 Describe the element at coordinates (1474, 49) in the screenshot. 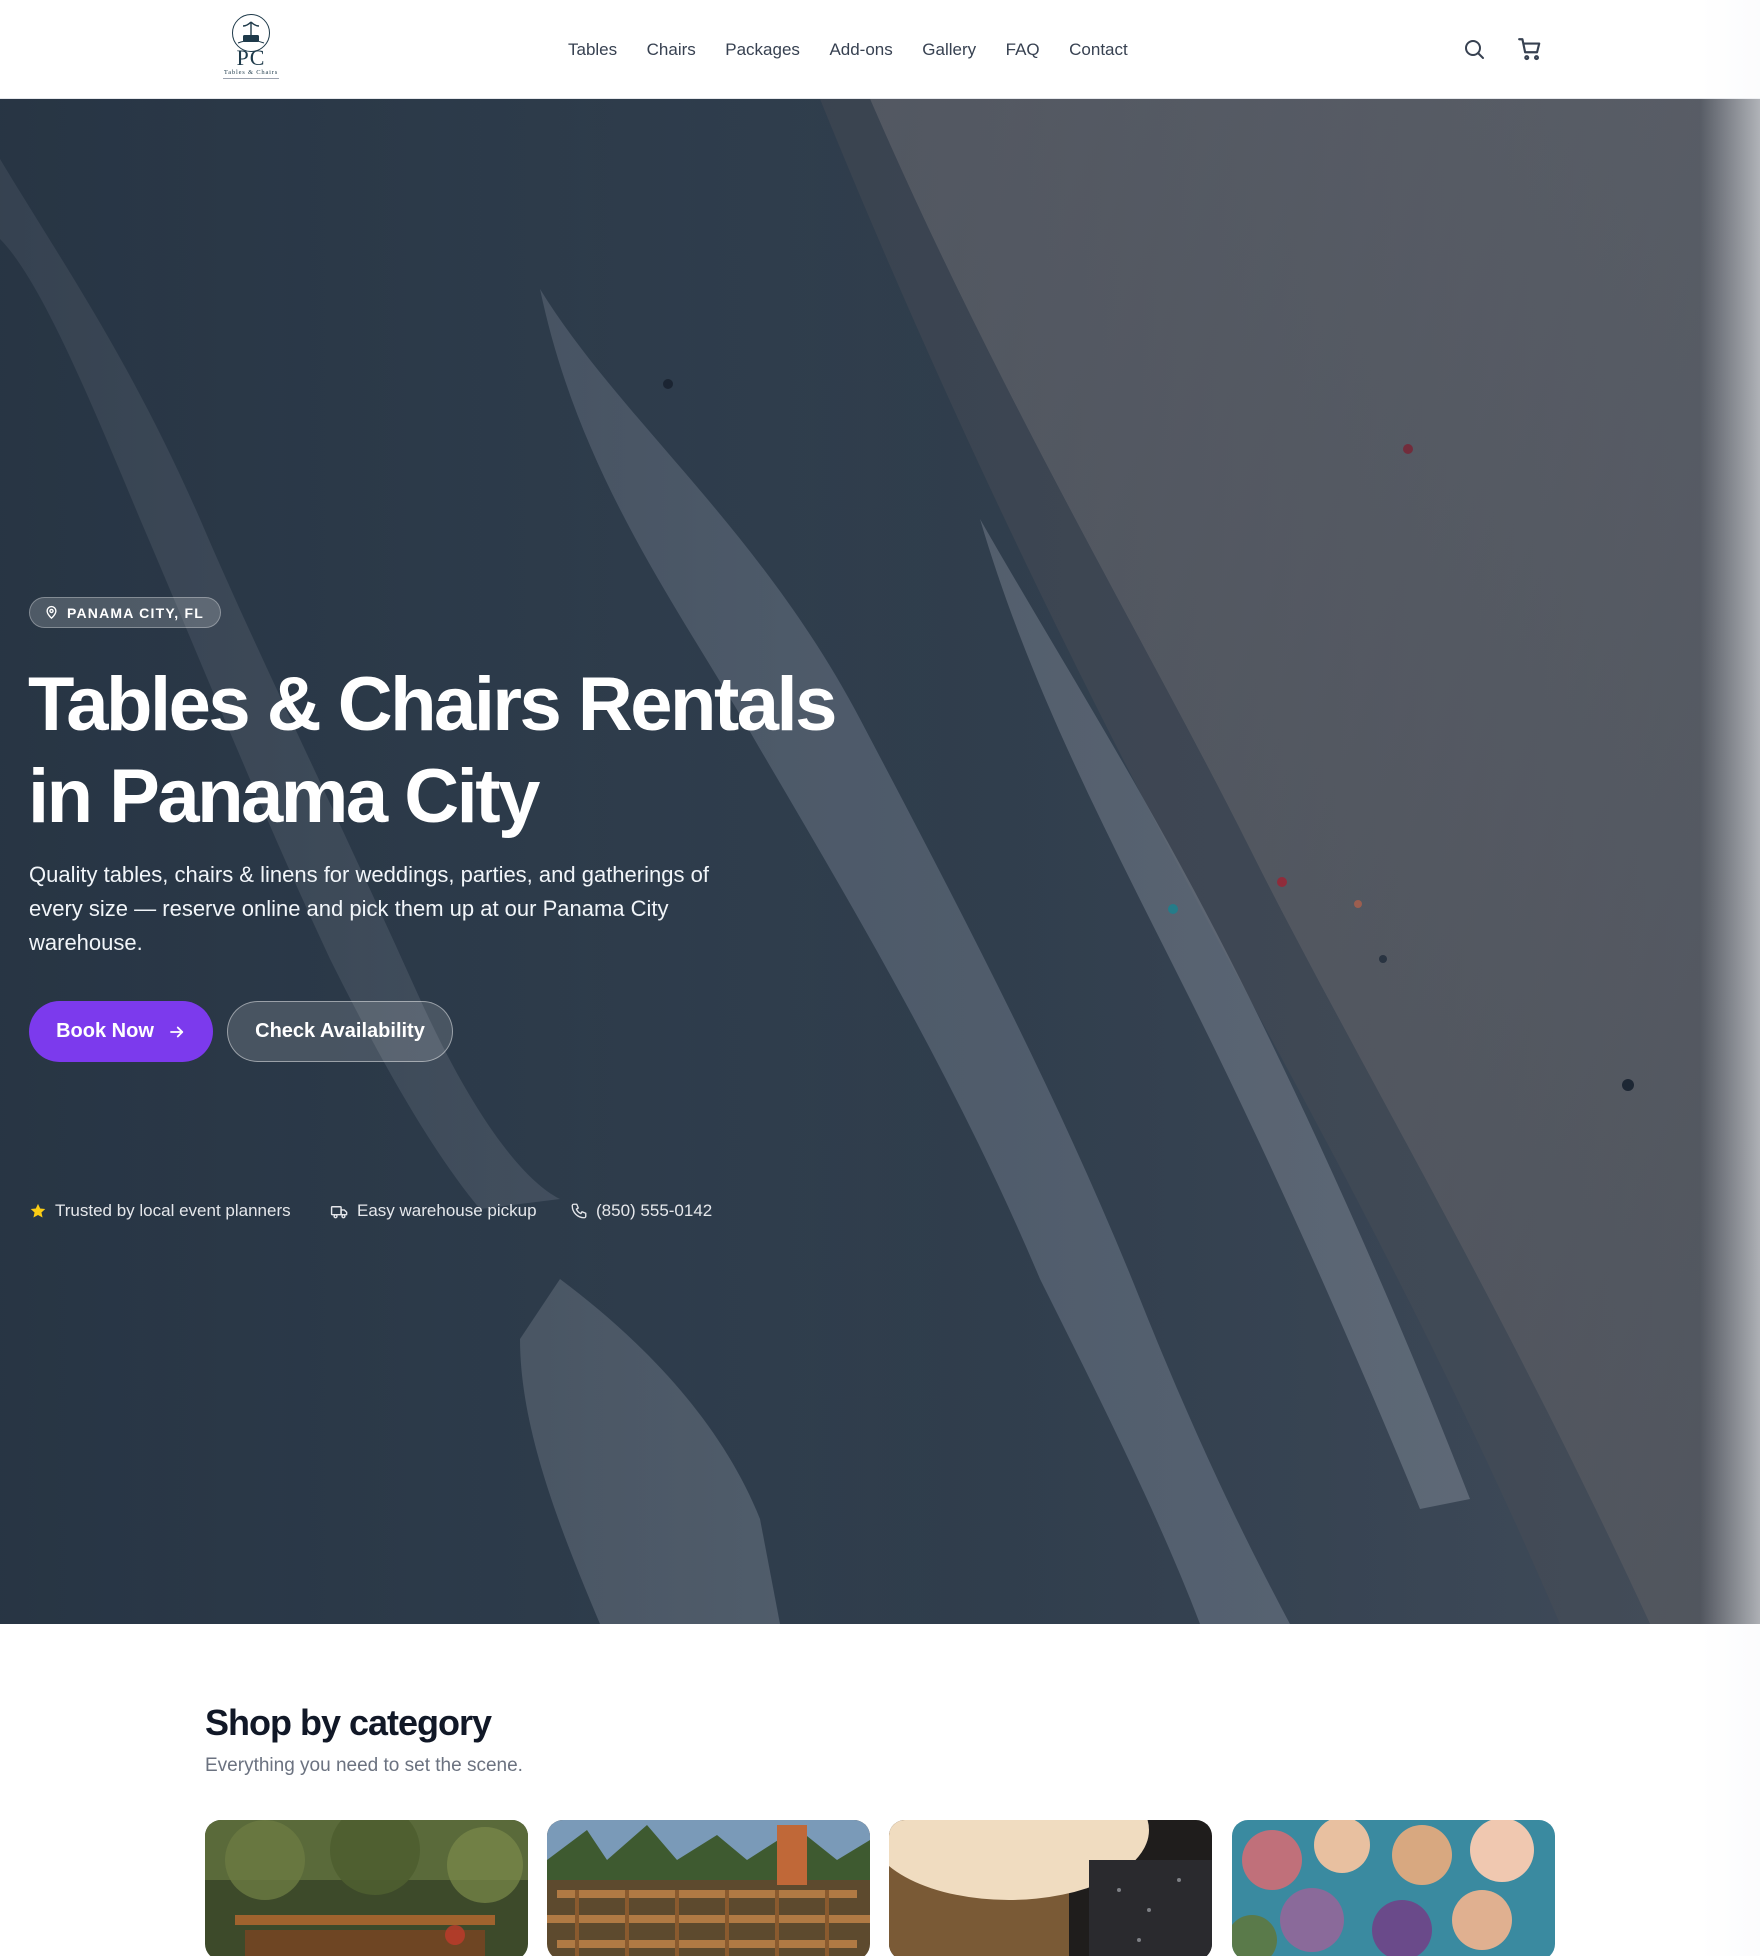

I see `search-icon` at that location.